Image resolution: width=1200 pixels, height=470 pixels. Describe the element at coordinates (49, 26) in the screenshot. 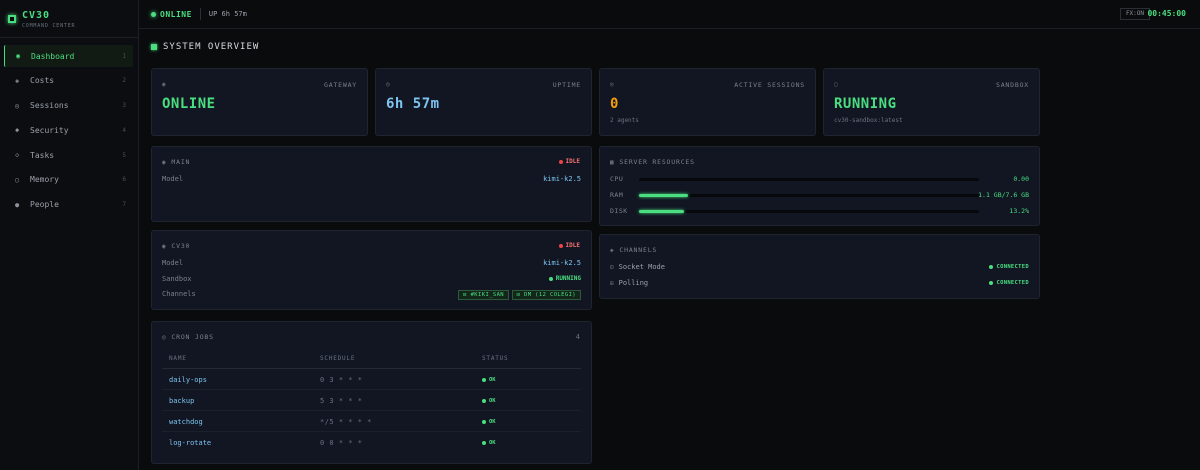

I see `brand-subtitle: COMMAND CENTER` at that location.